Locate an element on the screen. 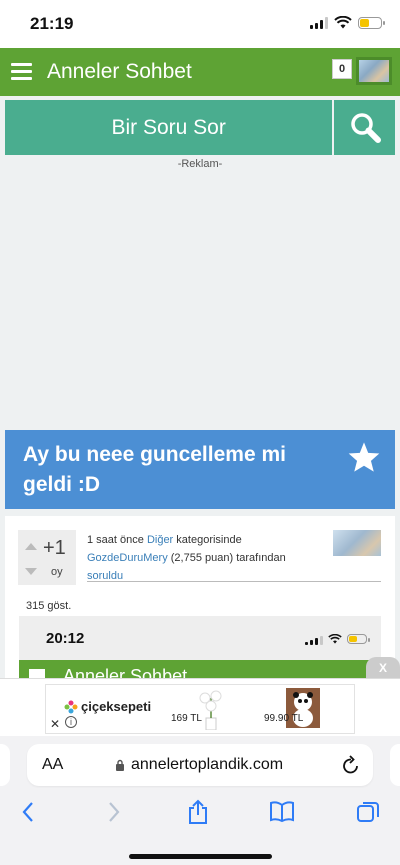 The height and width of the screenshot is (865, 400). share-icon is located at coordinates (198, 811).